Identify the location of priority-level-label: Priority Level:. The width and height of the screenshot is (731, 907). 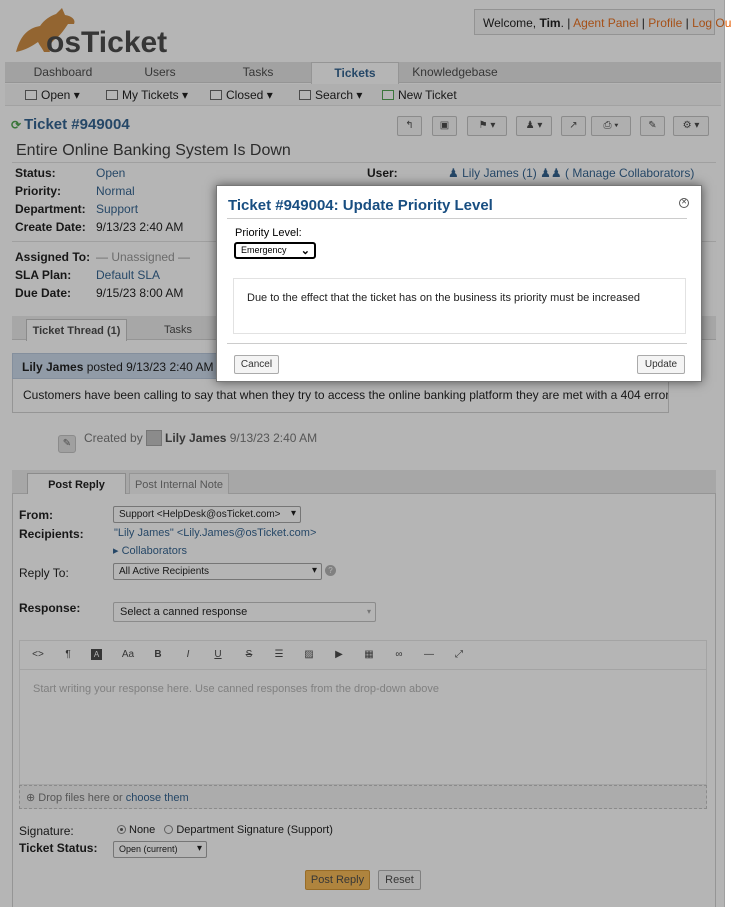
(268, 233).